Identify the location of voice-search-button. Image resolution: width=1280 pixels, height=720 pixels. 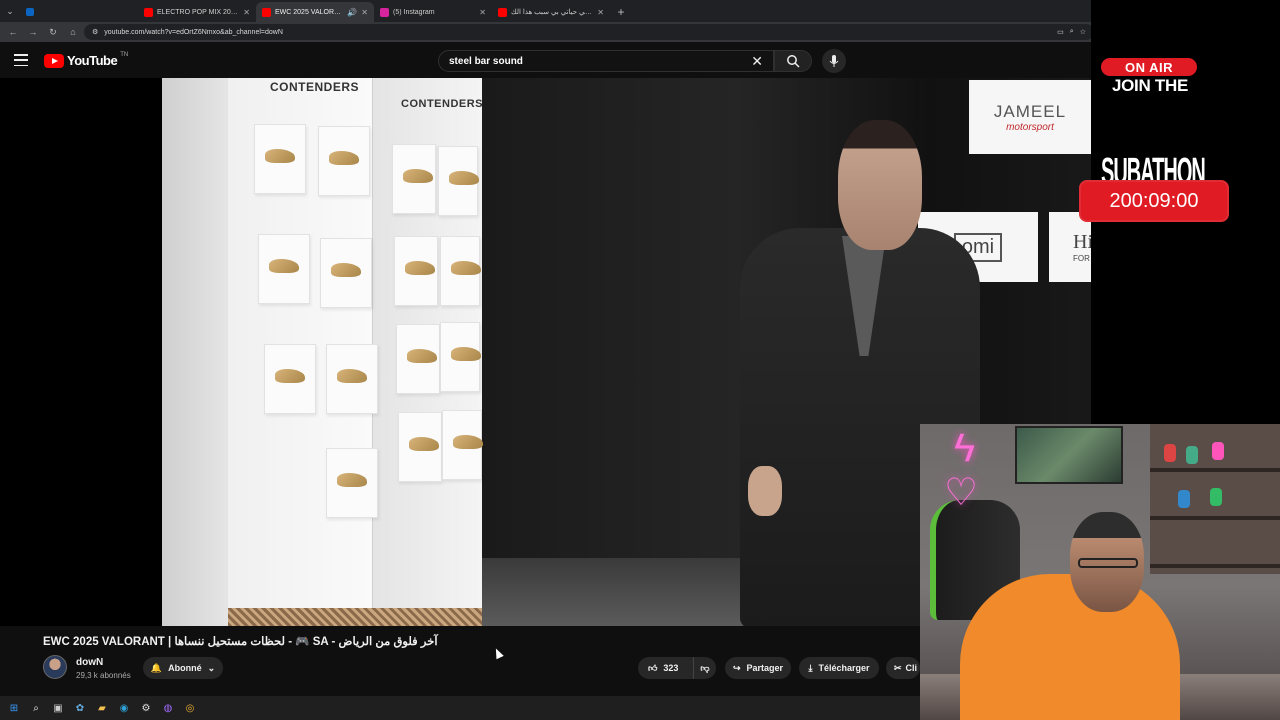
(834, 61).